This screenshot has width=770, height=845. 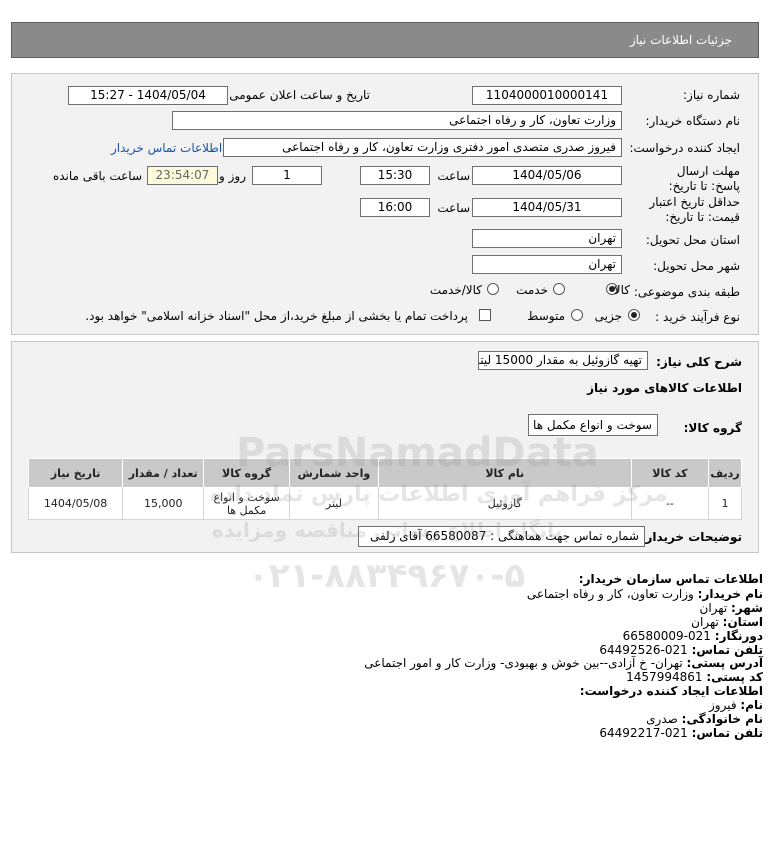 I want to click on process-minor-label: جزیی, so click(x=608, y=316).